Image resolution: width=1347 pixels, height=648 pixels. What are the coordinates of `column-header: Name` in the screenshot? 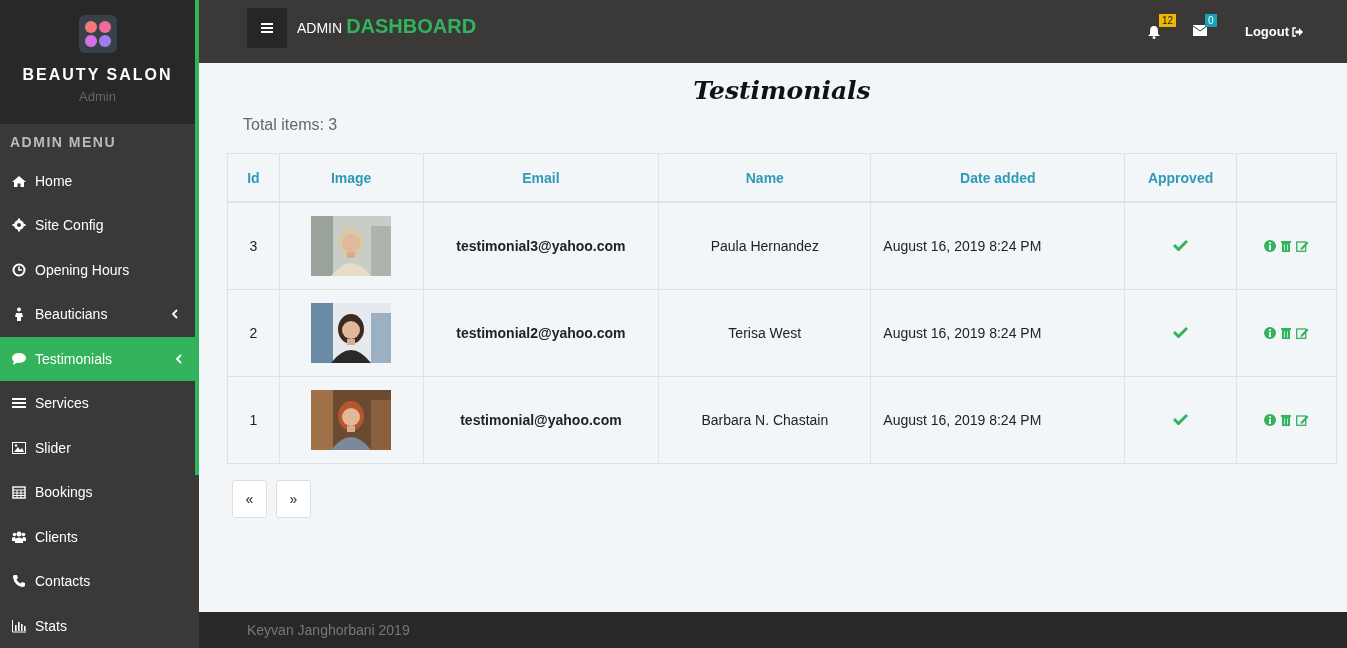 It's located at (764, 177).